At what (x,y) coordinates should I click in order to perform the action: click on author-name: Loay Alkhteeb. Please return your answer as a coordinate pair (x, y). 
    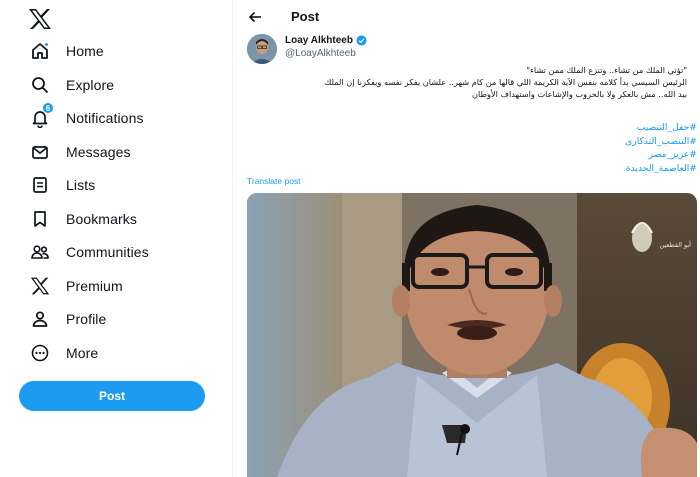
    Looking at the image, I should click on (326, 40).